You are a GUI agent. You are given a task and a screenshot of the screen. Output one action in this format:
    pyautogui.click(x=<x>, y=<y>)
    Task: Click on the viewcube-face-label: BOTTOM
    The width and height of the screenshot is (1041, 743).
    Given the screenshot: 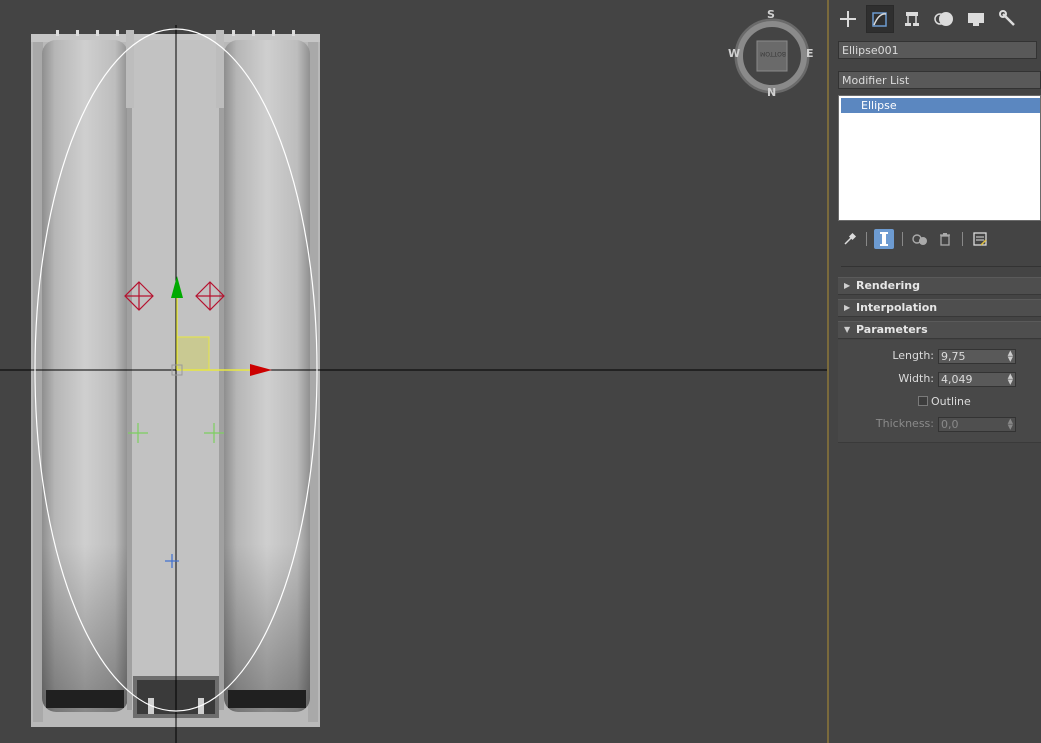 What is the action you would take?
    pyautogui.click(x=773, y=53)
    